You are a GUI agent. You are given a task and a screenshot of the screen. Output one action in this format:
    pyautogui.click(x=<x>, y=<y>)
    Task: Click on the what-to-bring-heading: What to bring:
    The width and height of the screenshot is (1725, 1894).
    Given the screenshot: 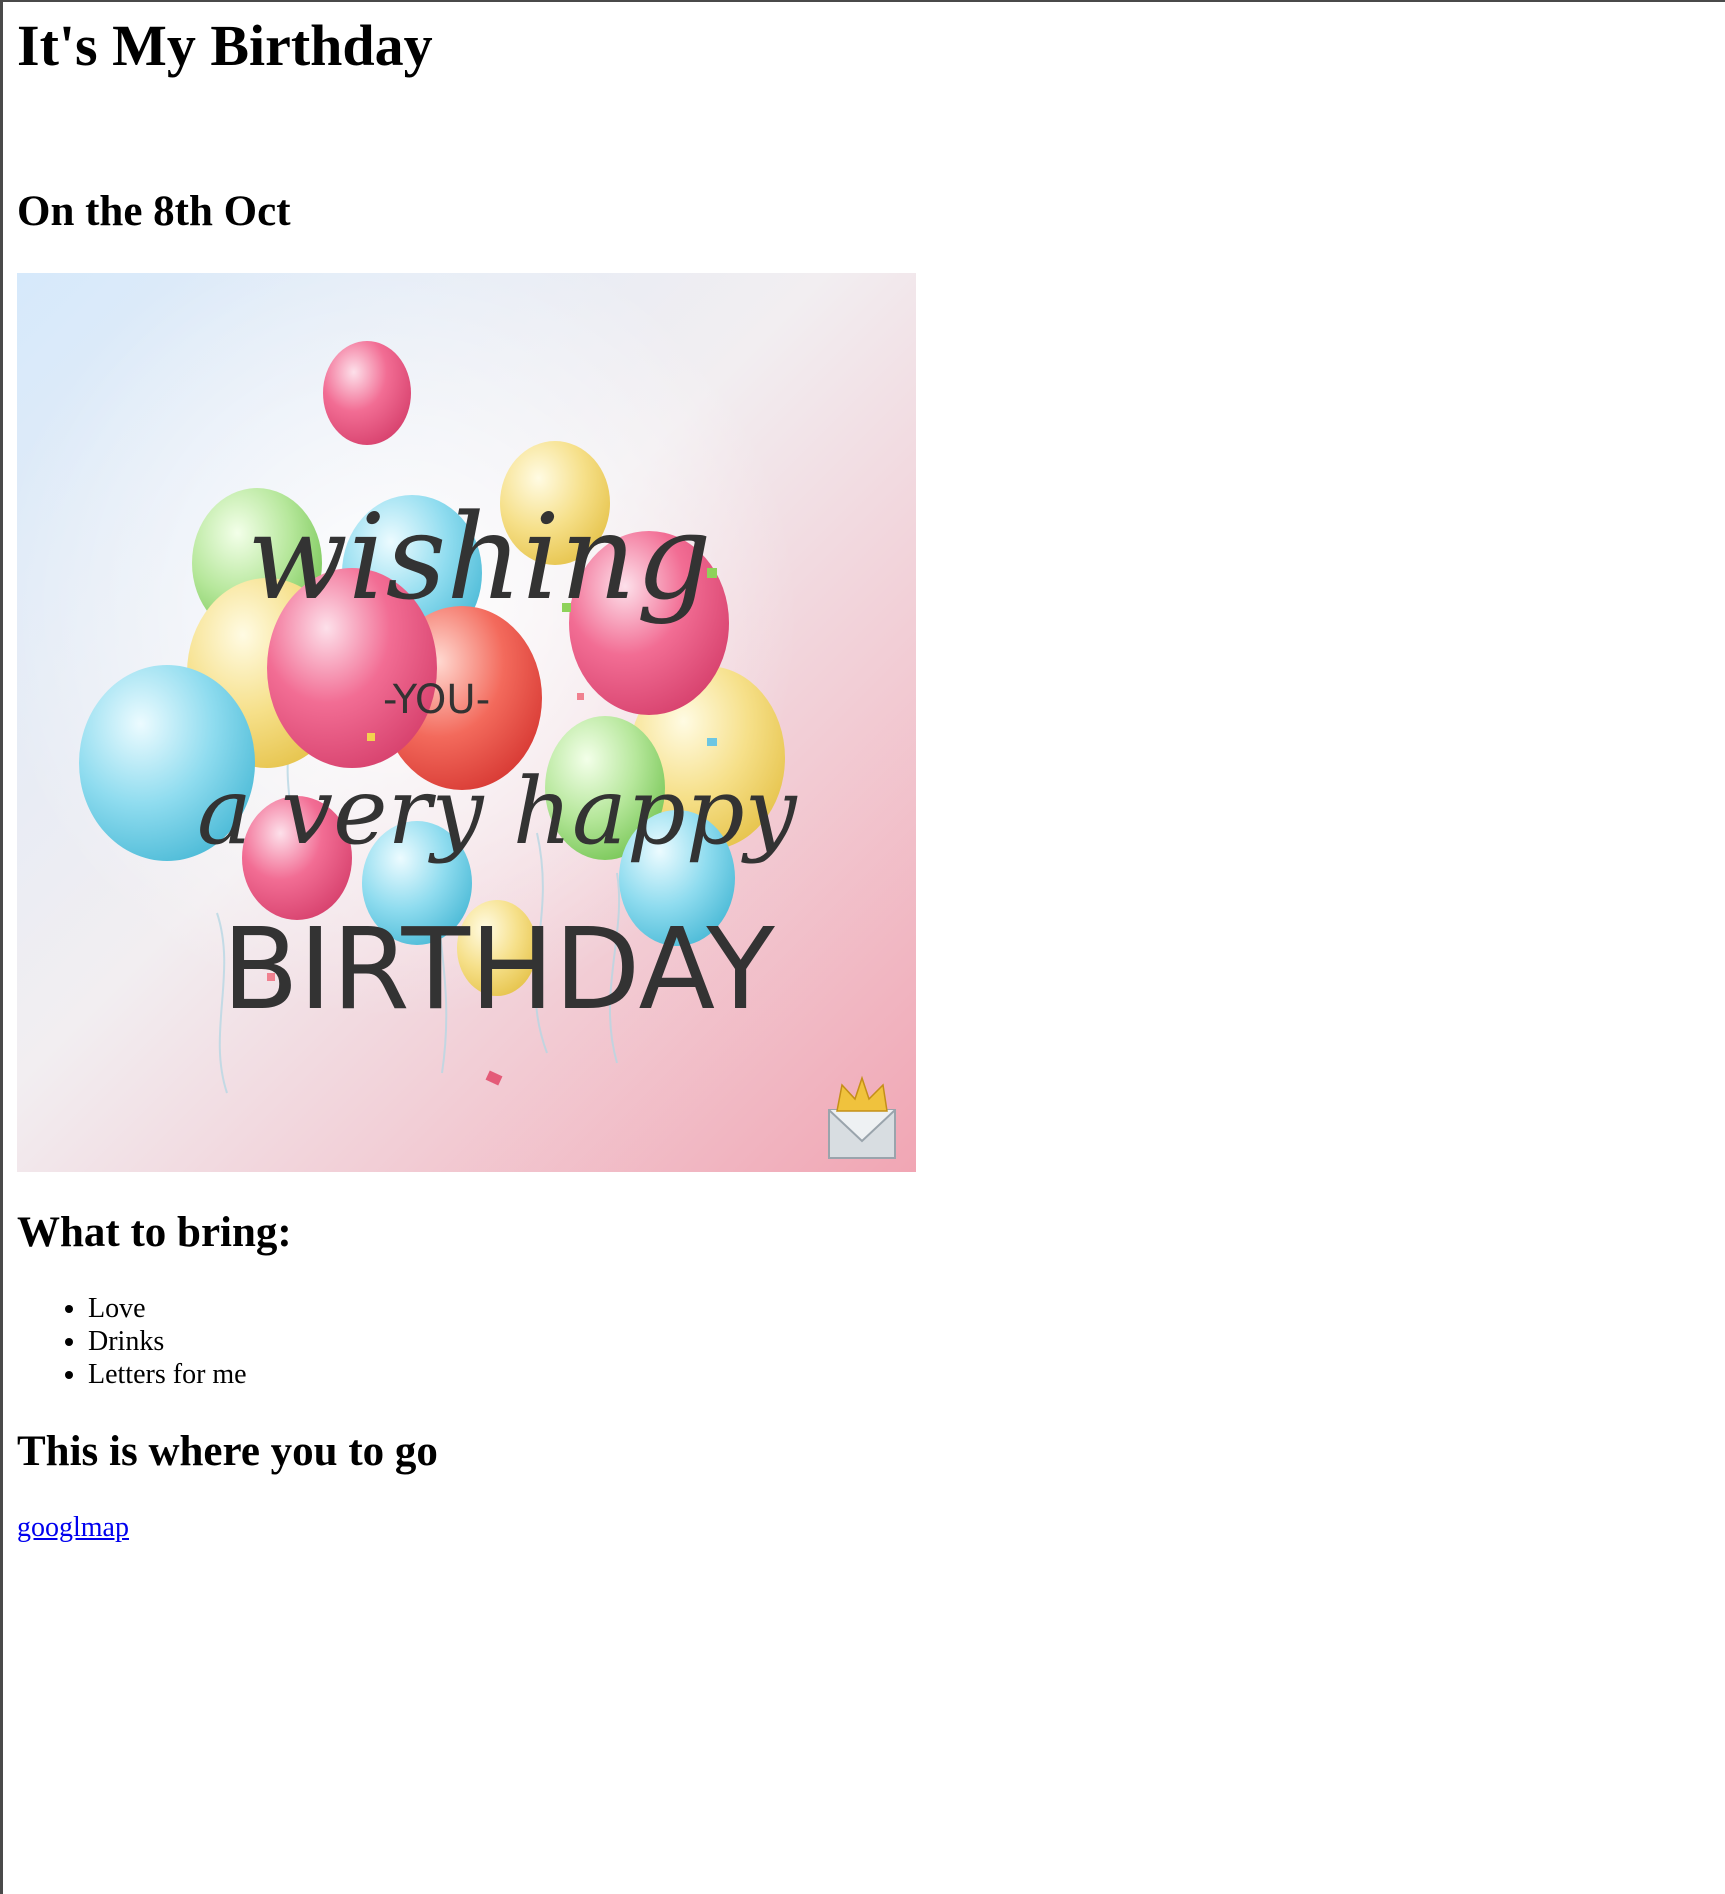 What is the action you would take?
    pyautogui.click(x=154, y=1232)
    